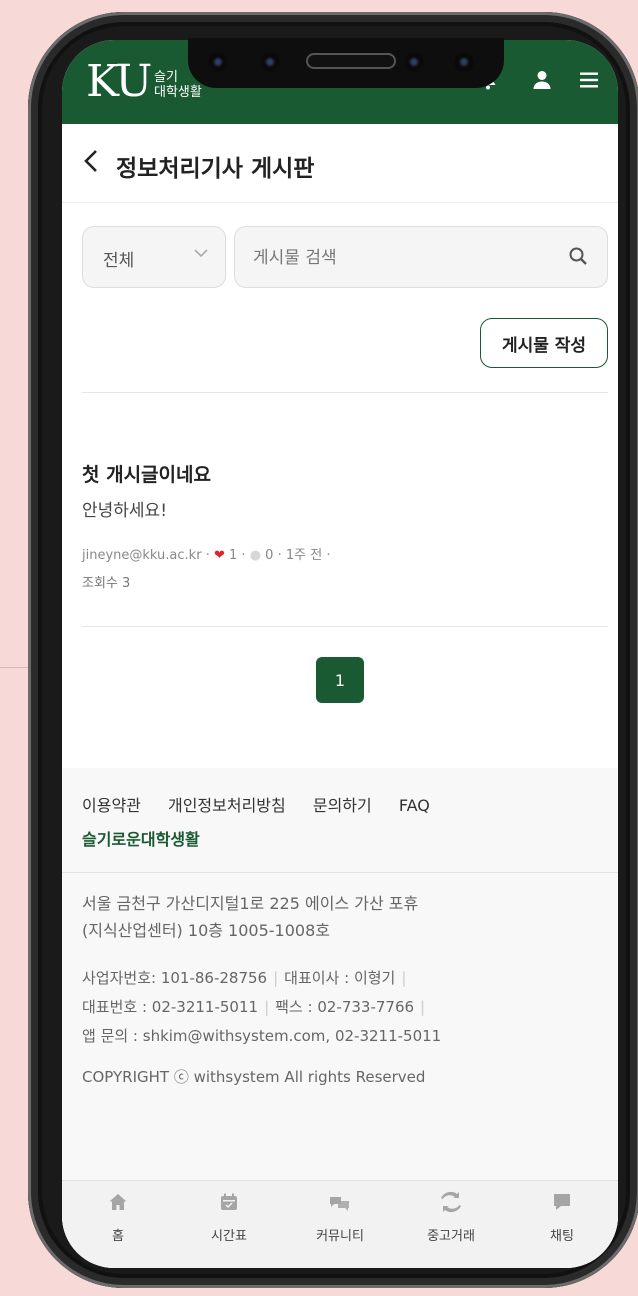 The height and width of the screenshot is (1296, 638). I want to click on post-meta: jineyne@kku.ac.kr · ❤ 1 · ● 0 · 1주 전 ·, so click(206, 555).